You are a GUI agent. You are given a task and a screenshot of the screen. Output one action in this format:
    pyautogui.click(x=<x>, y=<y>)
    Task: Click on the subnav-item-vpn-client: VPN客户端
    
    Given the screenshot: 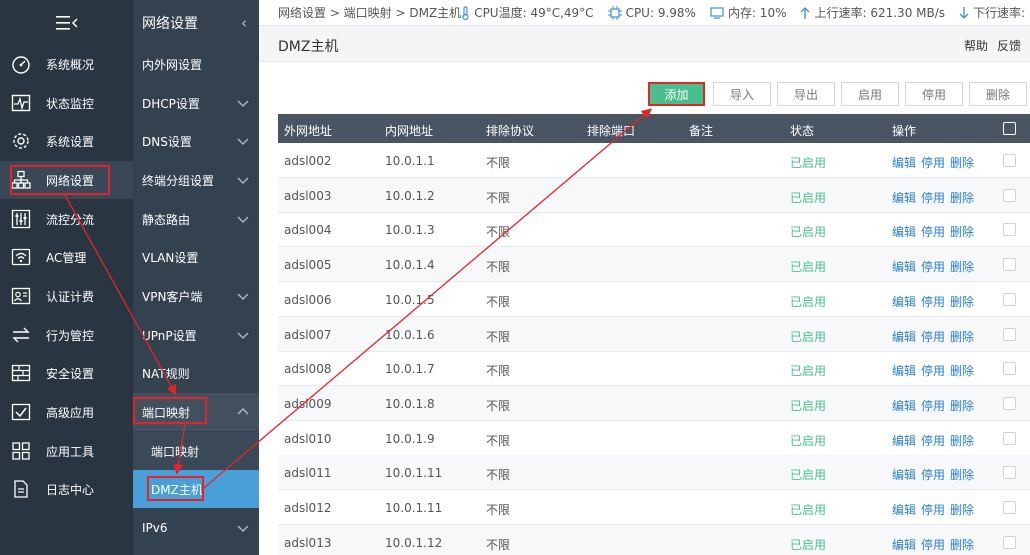 What is the action you would take?
    pyautogui.click(x=196, y=296)
    